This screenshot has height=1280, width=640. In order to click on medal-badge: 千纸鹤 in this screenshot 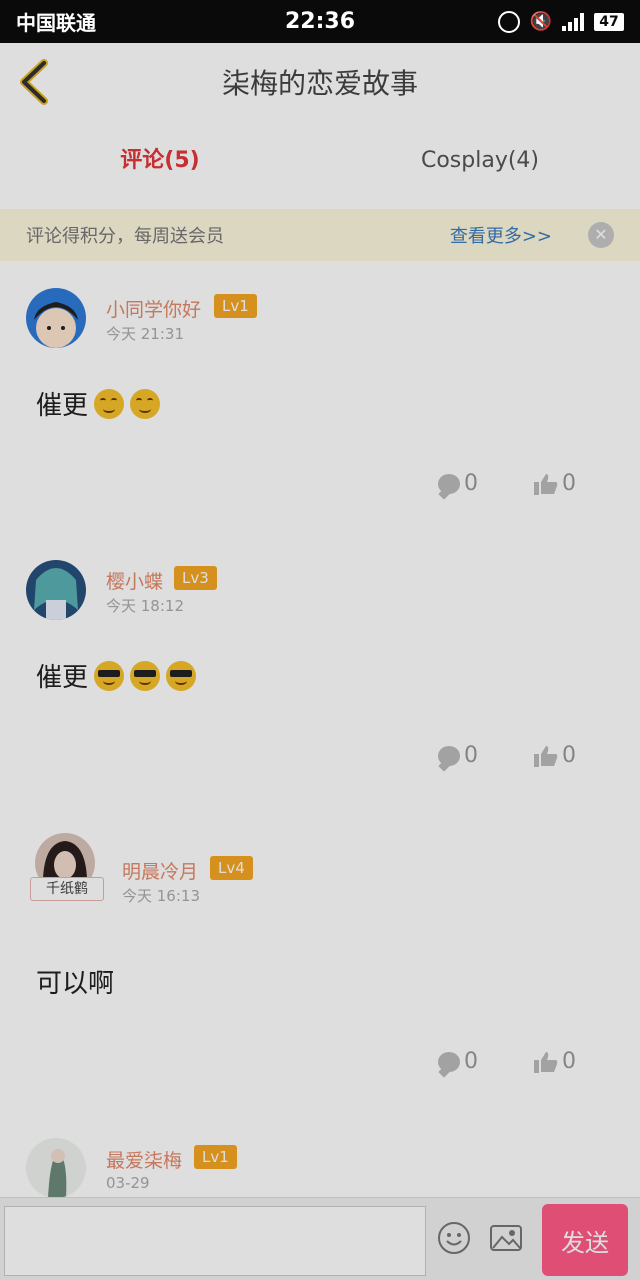, I will do `click(67, 889)`.